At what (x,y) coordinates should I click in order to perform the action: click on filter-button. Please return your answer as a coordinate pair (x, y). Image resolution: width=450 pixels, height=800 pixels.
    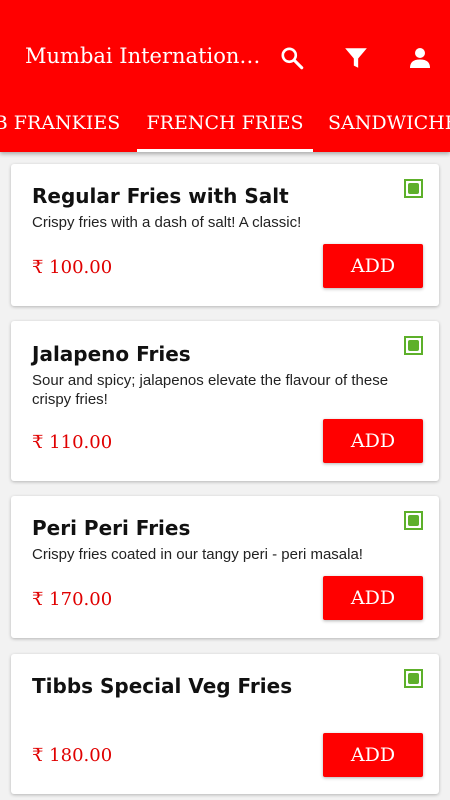
    Looking at the image, I should click on (356, 58).